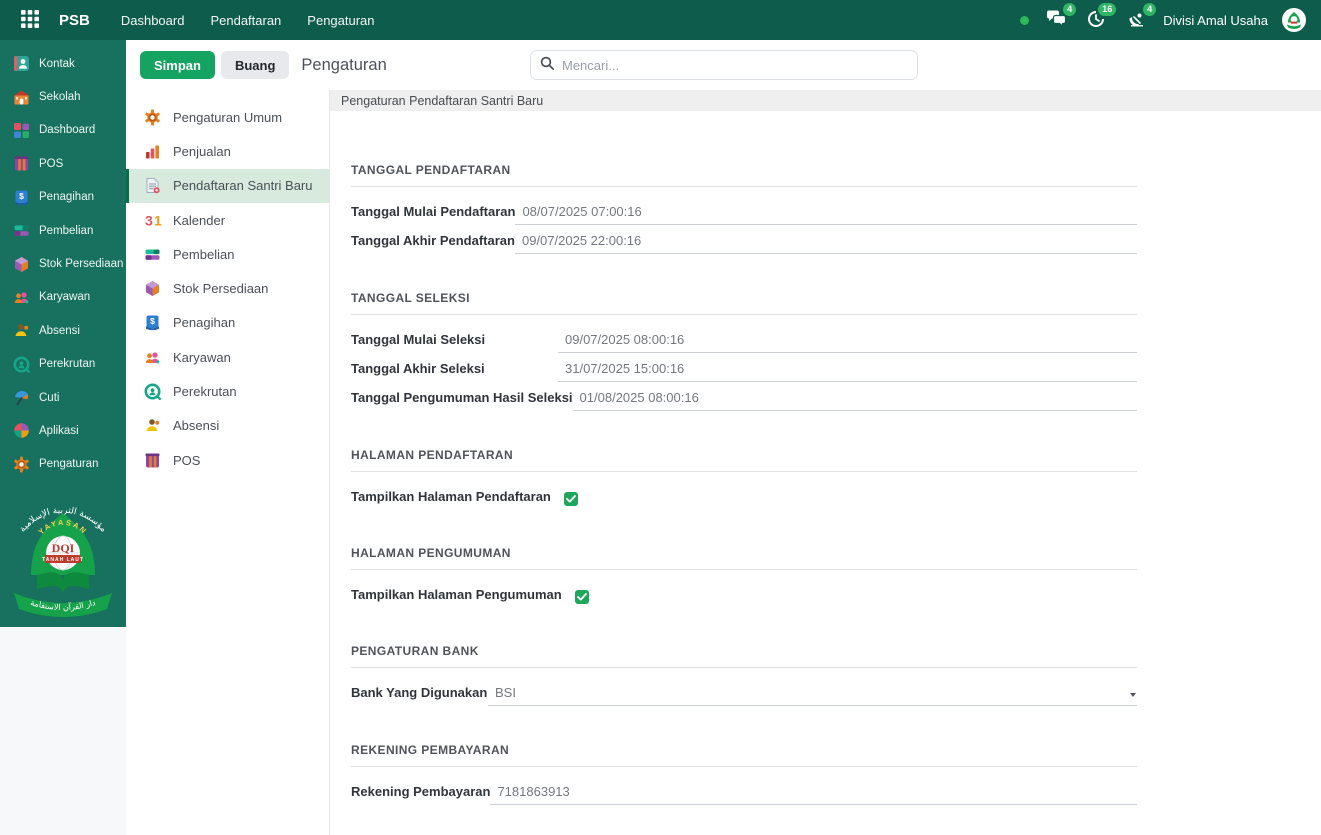 Image resolution: width=1321 pixels, height=835 pixels. I want to click on sidebar-item-stok-persediaan: Stok Persediaan, so click(63, 263).